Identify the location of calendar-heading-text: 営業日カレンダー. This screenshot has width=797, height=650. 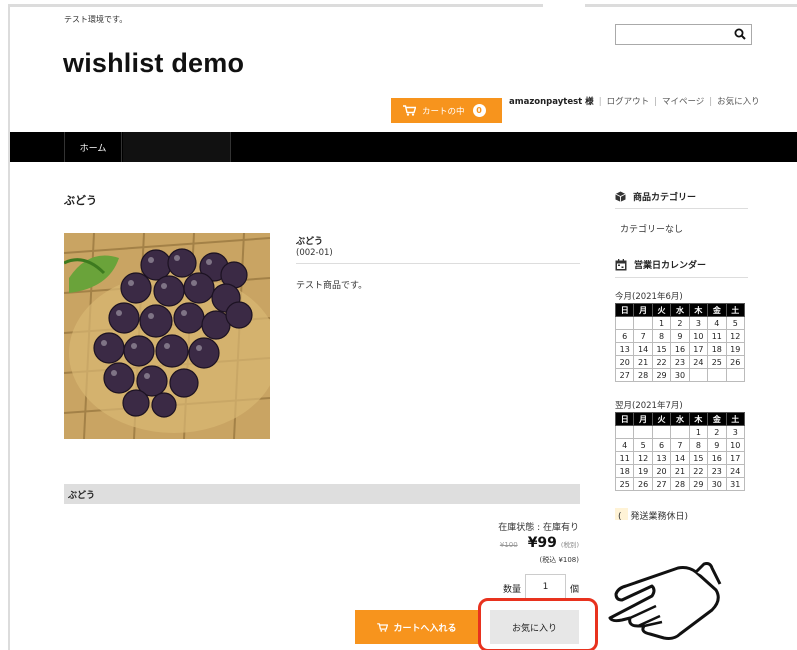
(670, 266).